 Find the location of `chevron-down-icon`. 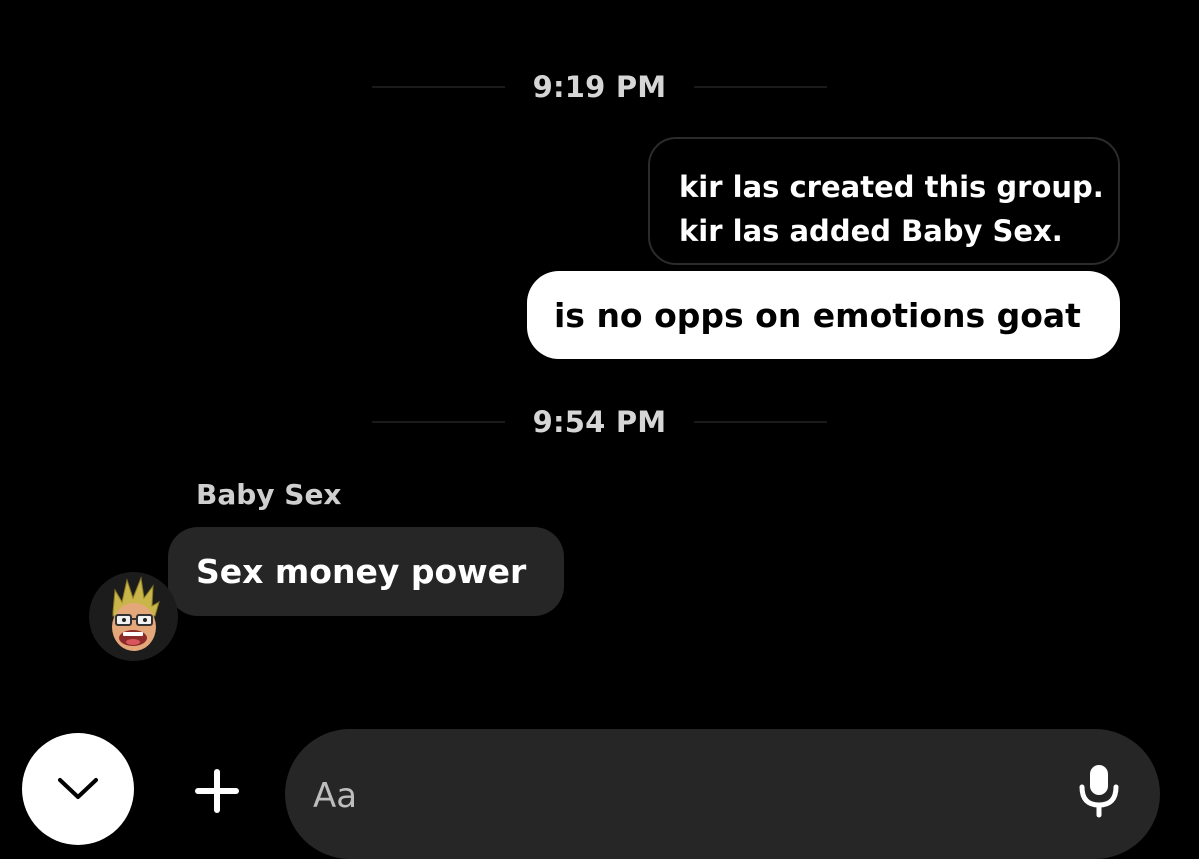

chevron-down-icon is located at coordinates (78, 788).